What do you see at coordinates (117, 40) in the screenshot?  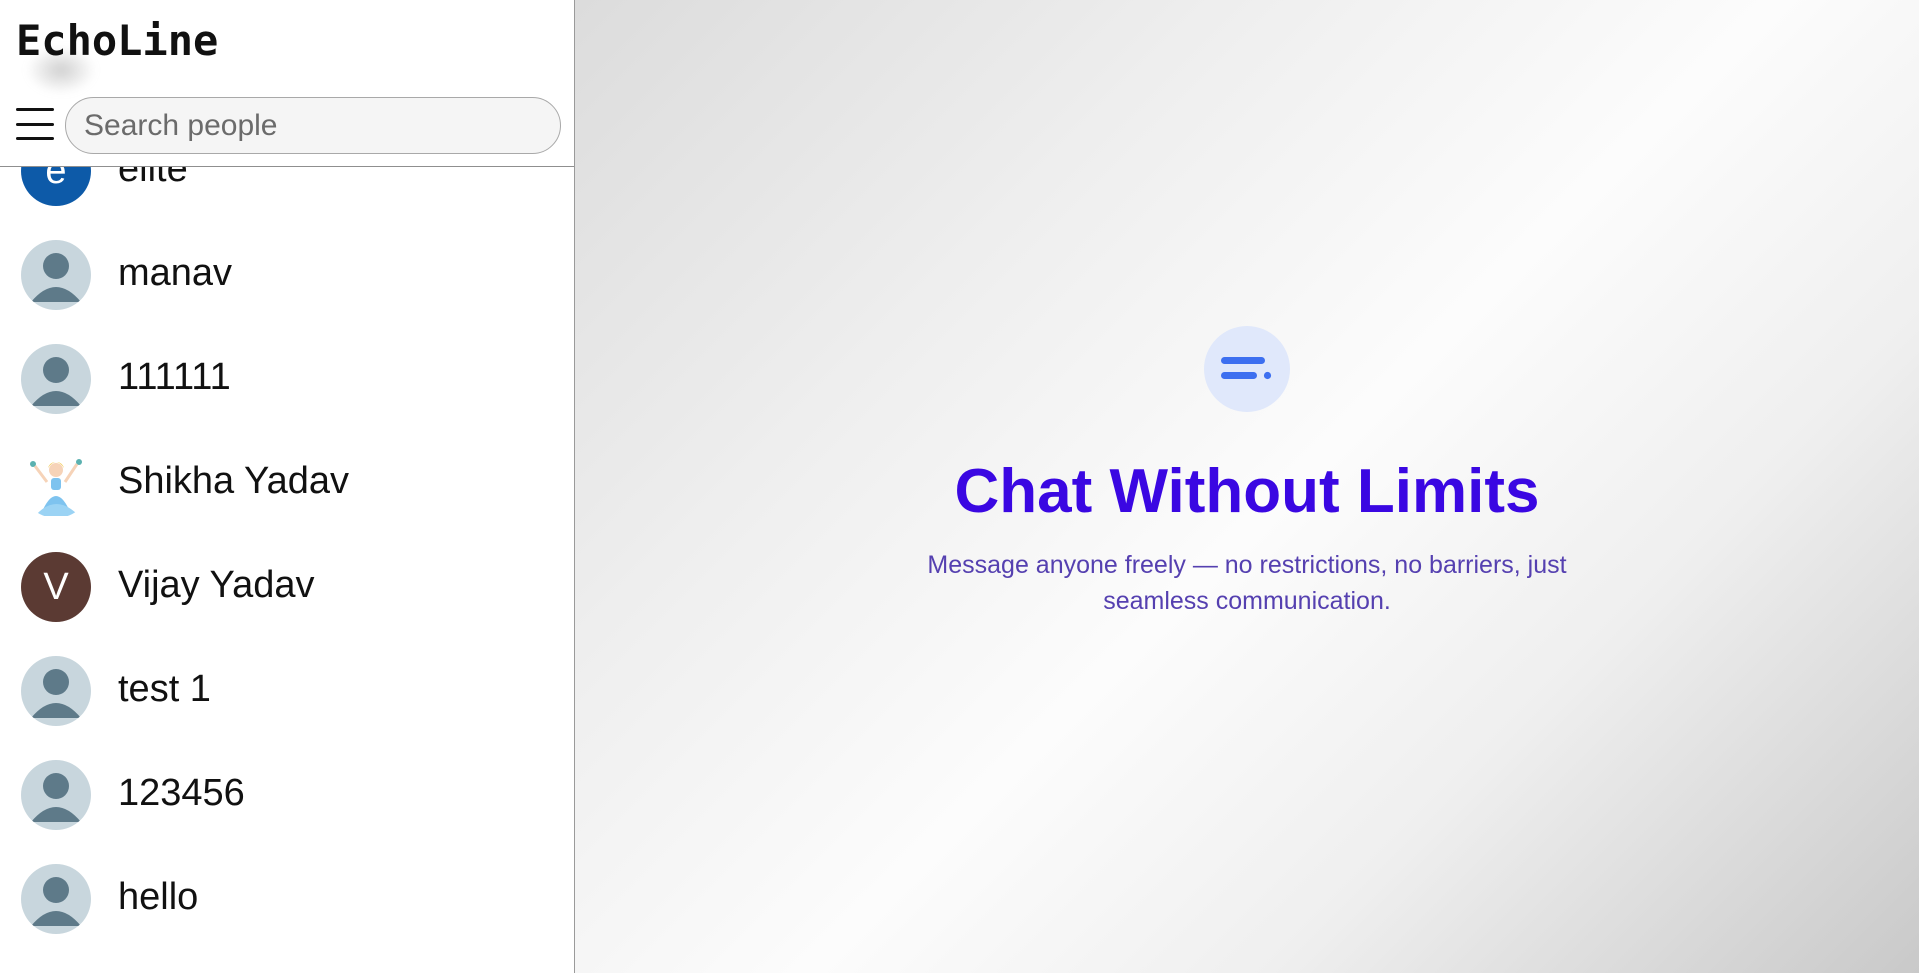 I see `app-brand: EchoLine` at bounding box center [117, 40].